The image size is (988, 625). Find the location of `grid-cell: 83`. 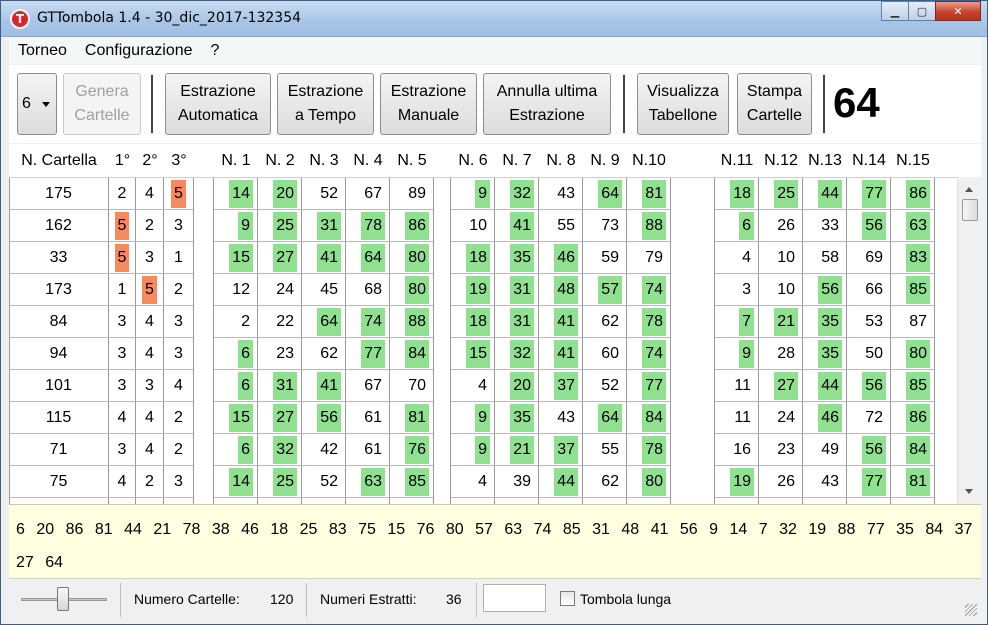

grid-cell: 83 is located at coordinates (913, 258).